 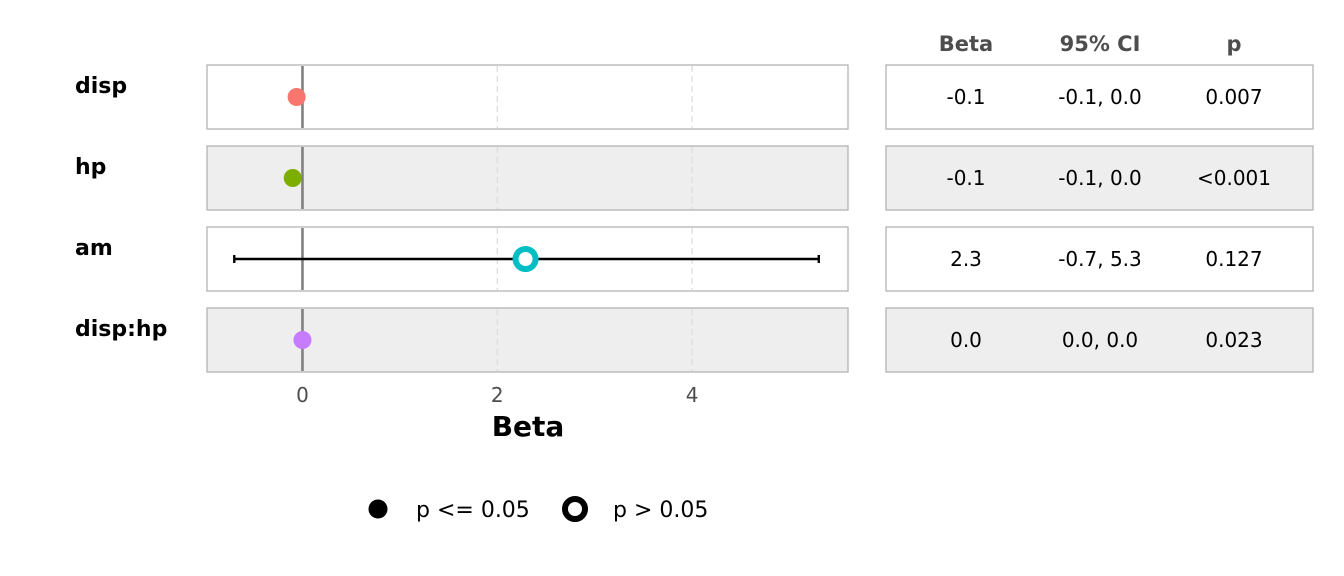 I want to click on x-tick-label: 2, so click(x=497, y=395).